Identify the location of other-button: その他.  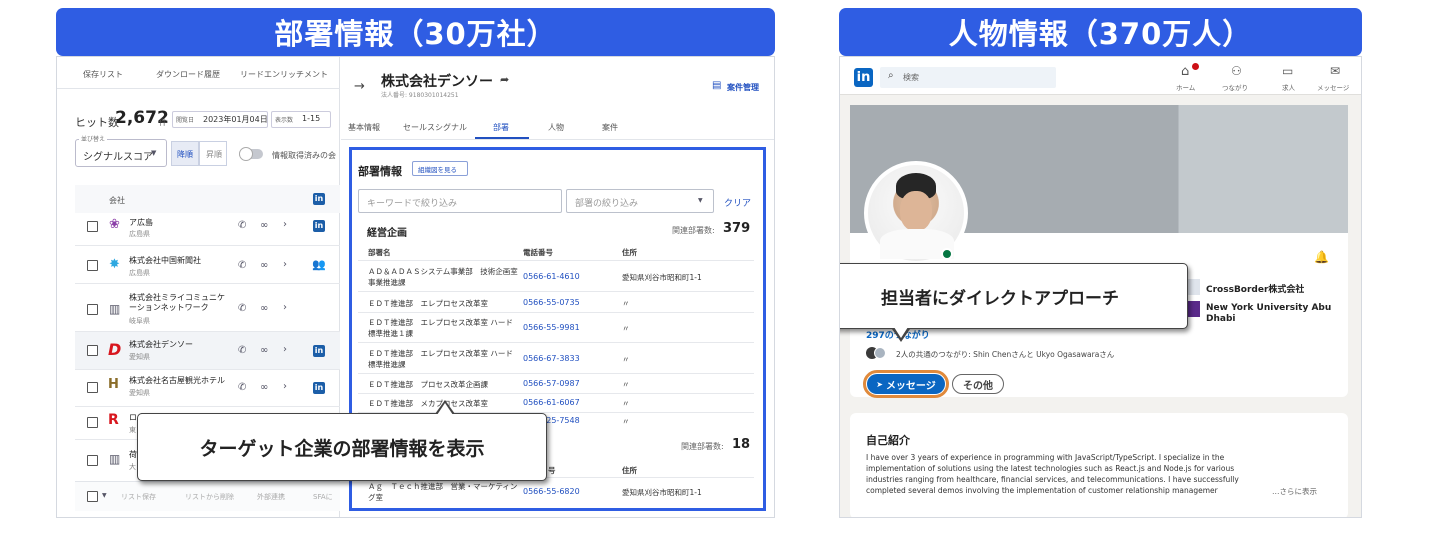
(978, 384).